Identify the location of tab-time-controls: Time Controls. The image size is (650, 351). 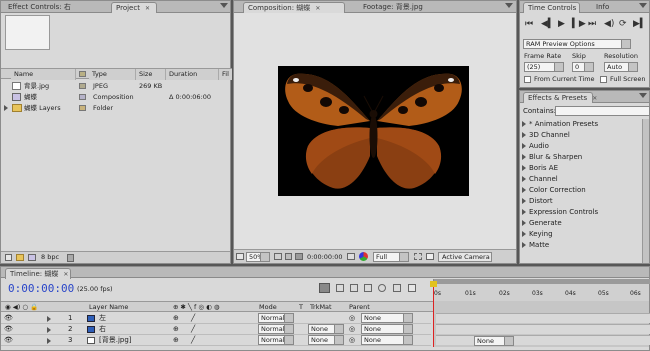
(551, 7).